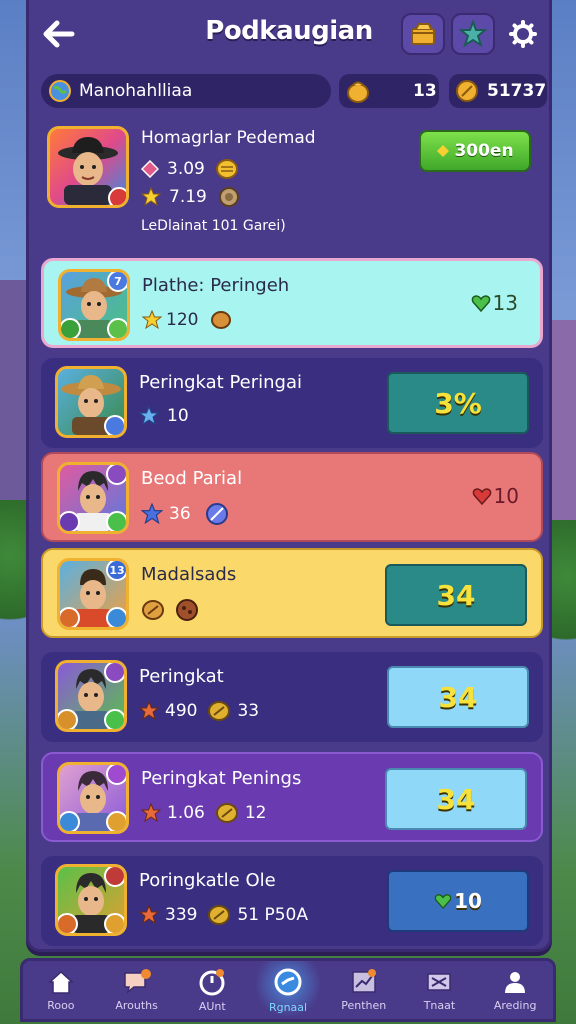 The width and height of the screenshot is (576, 1024). I want to click on row-score: 13, so click(494, 303).